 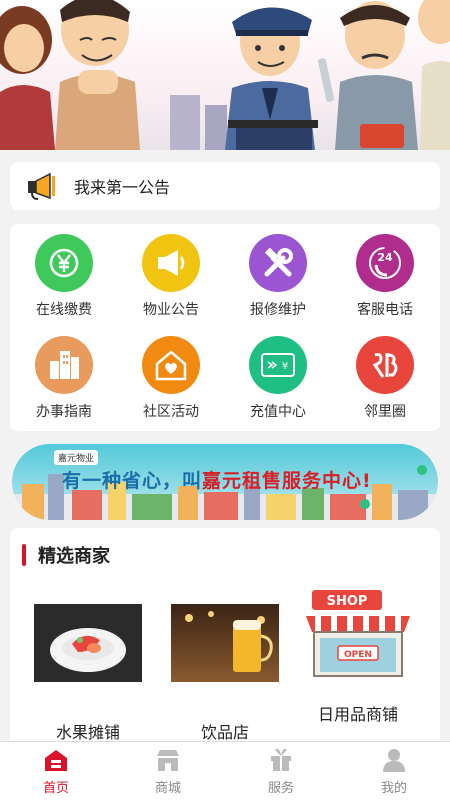 I want to click on gift-icon, so click(x=281, y=759).